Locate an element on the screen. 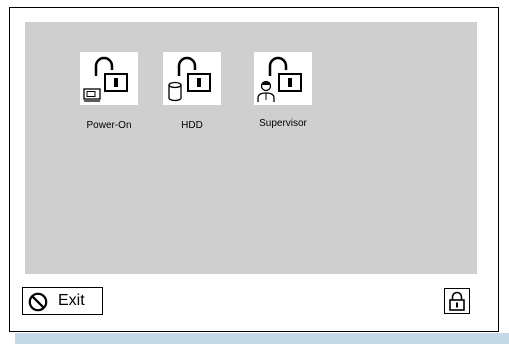  padlock-icon is located at coordinates (457, 301).